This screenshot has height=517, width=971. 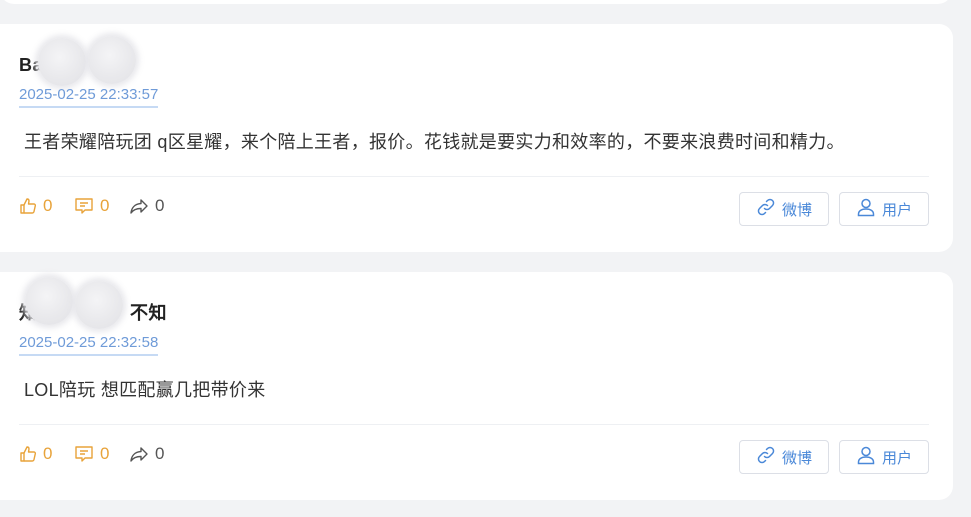 I want to click on post-content: LOL陪玩 想匹配赢几把带价来, so click(x=145, y=390).